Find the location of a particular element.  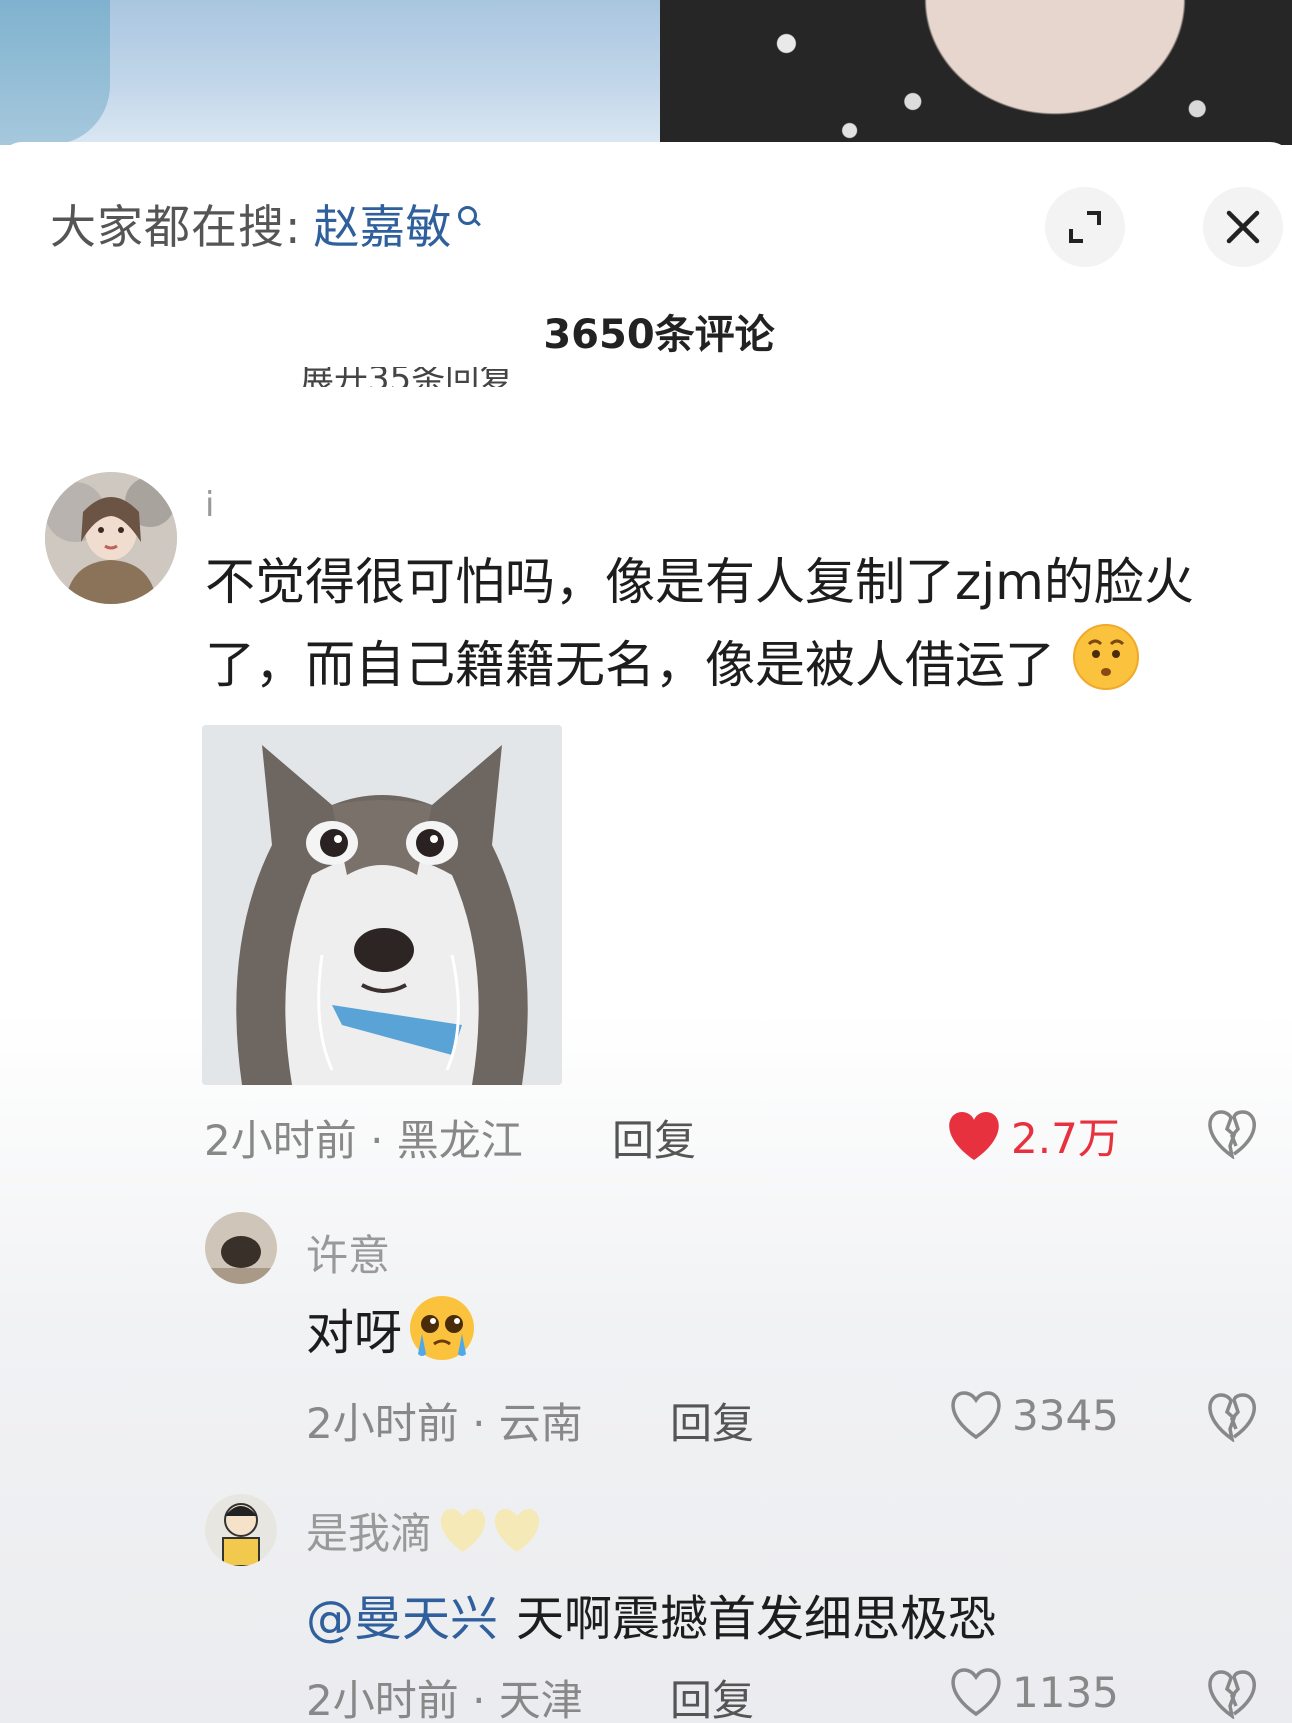

thinking-face-emoji-icon is located at coordinates (1106, 668).